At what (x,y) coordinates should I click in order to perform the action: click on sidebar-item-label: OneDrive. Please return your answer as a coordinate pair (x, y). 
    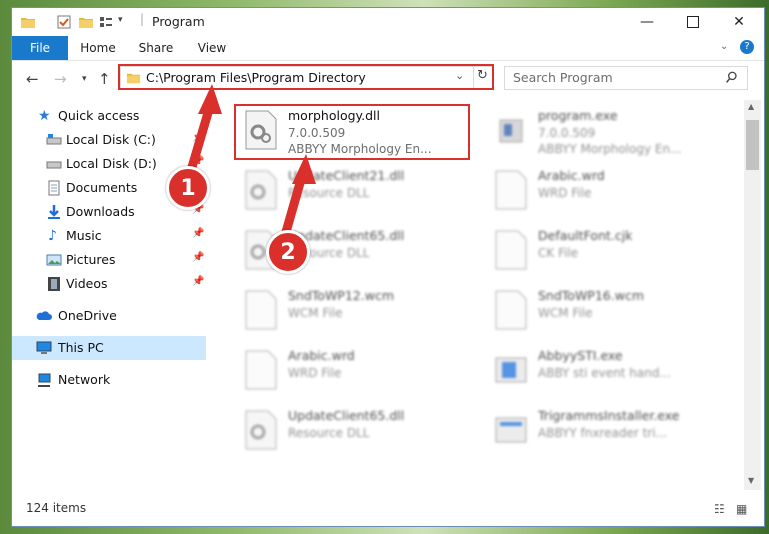
    Looking at the image, I should click on (87, 315).